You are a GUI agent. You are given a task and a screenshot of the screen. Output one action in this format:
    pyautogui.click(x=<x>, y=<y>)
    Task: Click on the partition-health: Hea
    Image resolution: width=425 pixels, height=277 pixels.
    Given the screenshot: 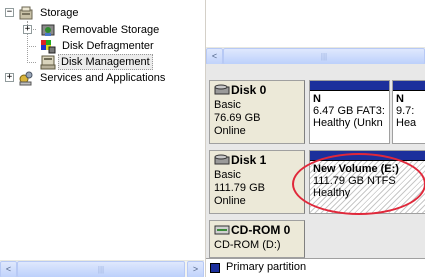 What is the action you would take?
    pyautogui.click(x=406, y=123)
    